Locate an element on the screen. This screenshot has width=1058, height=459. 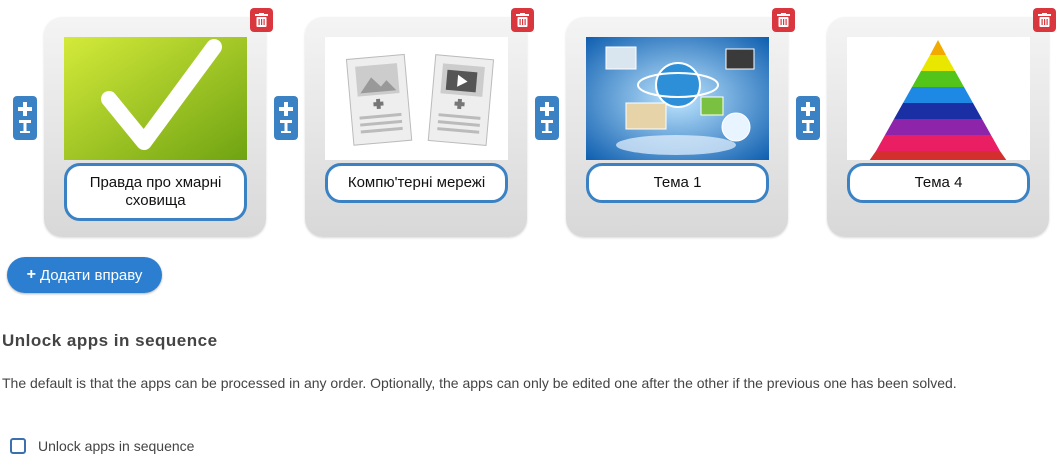
card-title: Компю'терні мережі is located at coordinates (416, 183).